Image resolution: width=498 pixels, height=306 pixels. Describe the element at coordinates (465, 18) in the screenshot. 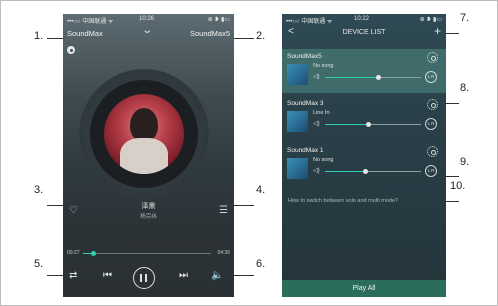

I see `callout-7: 7.` at that location.